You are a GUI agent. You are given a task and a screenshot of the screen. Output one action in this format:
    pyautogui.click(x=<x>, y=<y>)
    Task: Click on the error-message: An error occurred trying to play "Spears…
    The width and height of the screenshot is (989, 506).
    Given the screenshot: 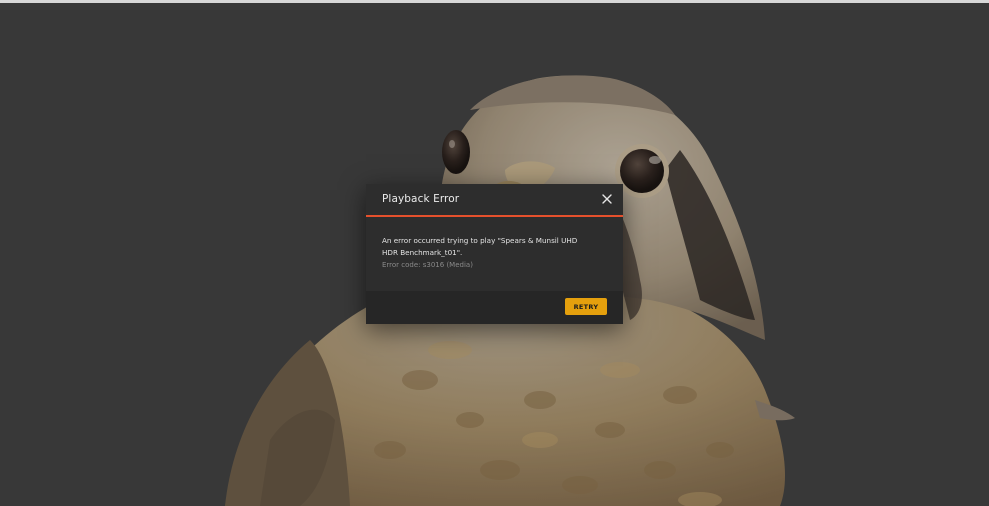 What is the action you would take?
    pyautogui.click(x=480, y=246)
    